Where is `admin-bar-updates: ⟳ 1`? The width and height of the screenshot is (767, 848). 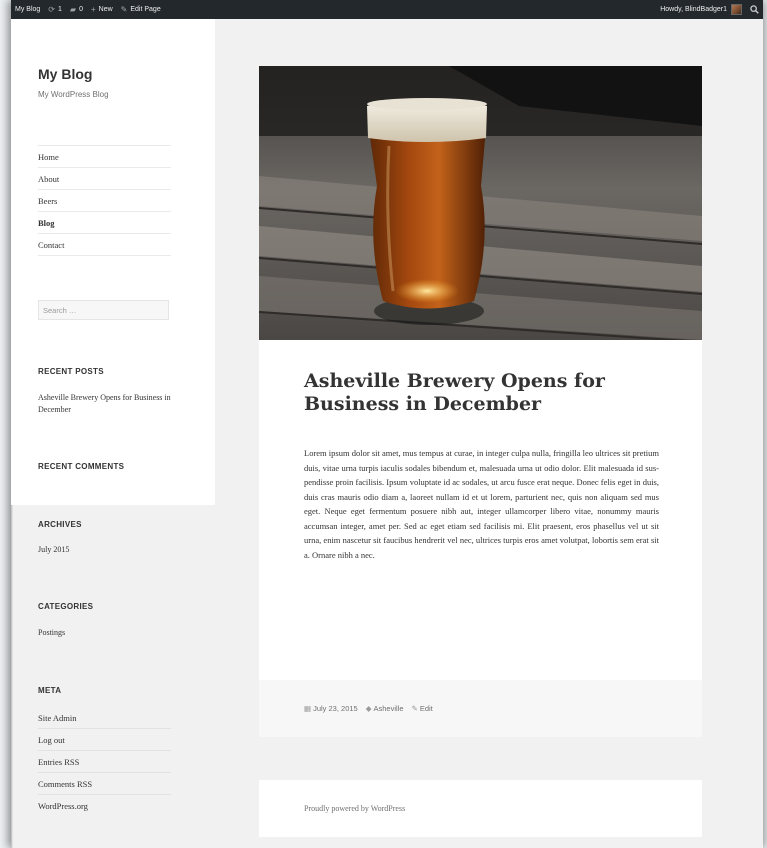 admin-bar-updates: ⟳ 1 is located at coordinates (55, 9).